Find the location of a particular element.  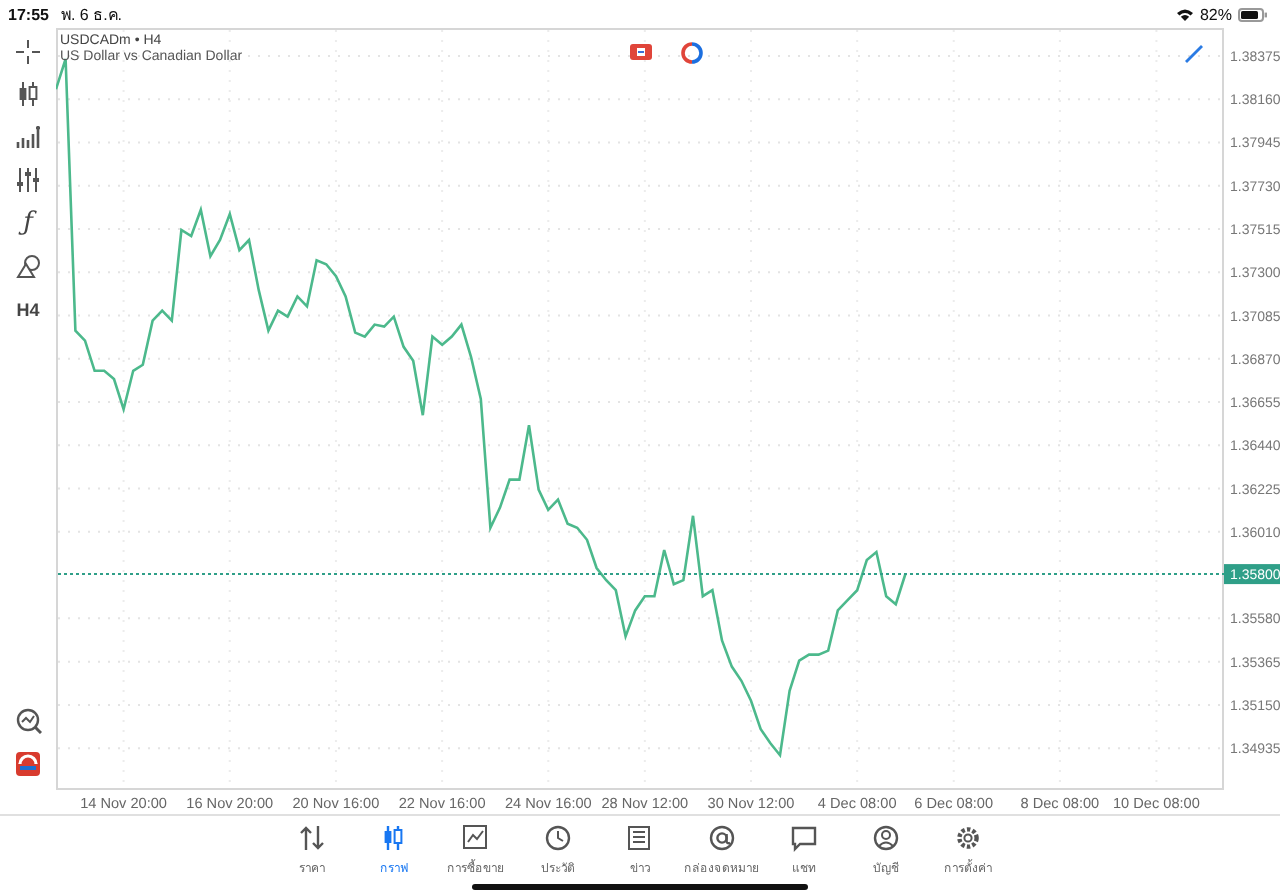

timeframe-button: H4 is located at coordinates (28, 309).